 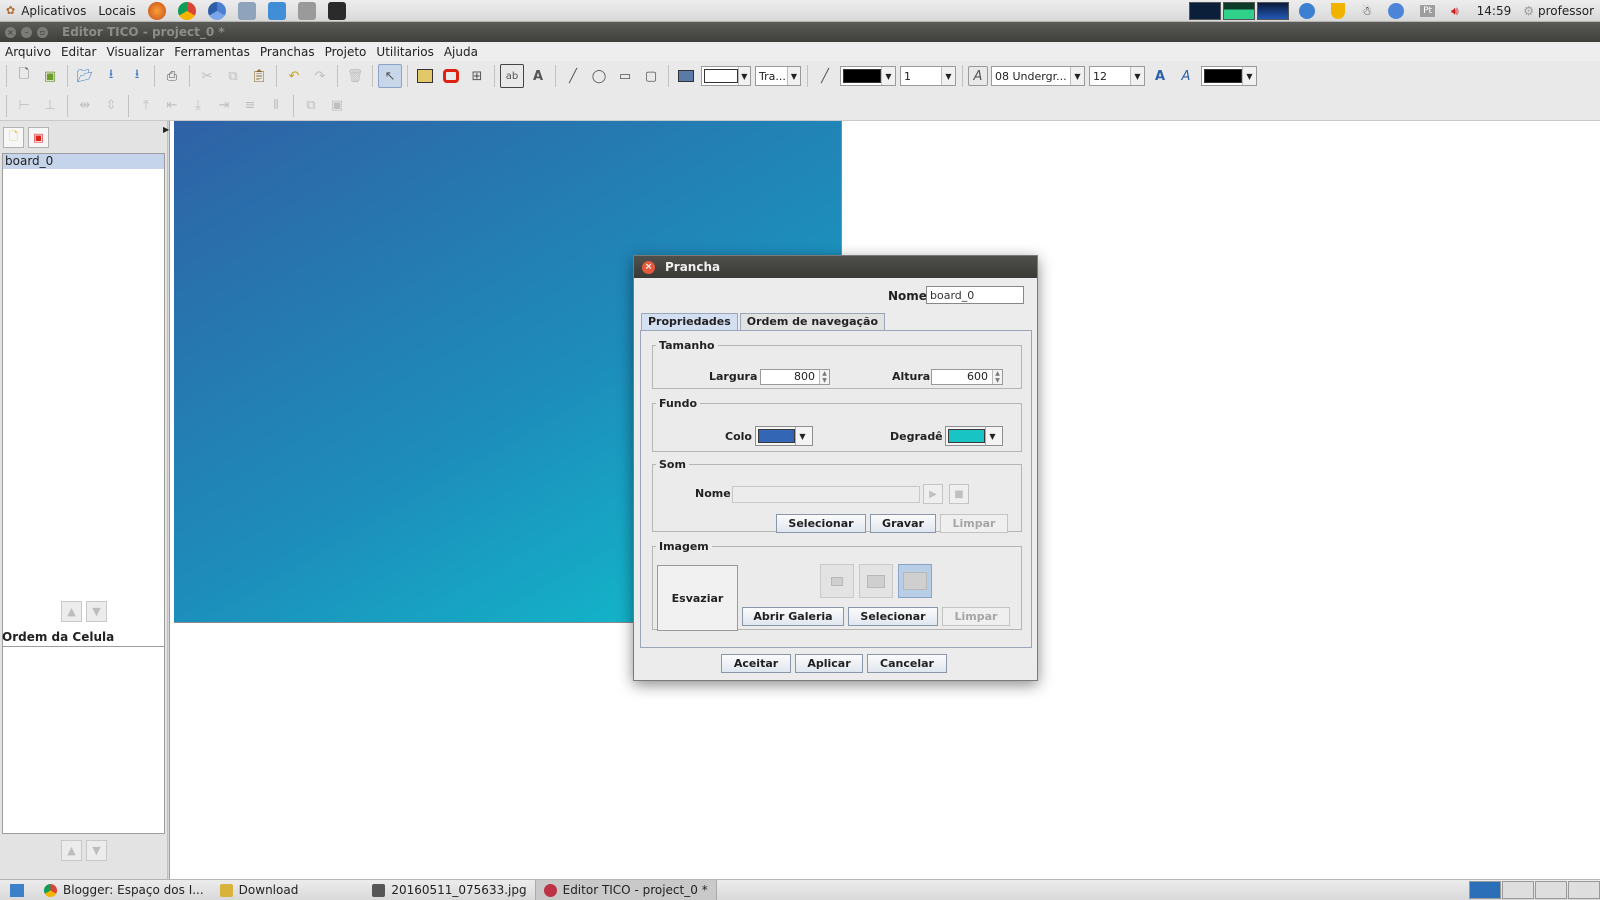 I want to click on taskbar-item: Download, so click(x=259, y=890).